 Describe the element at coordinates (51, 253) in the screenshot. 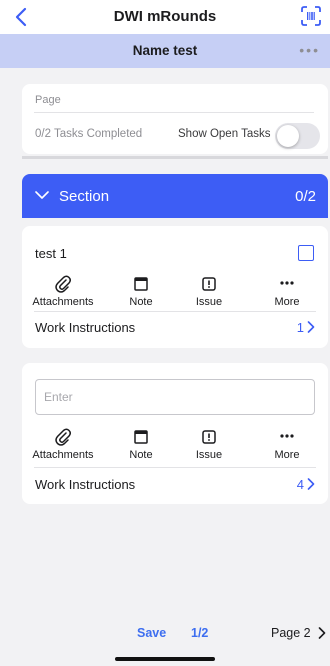

I see `task-title: test 1` at that location.